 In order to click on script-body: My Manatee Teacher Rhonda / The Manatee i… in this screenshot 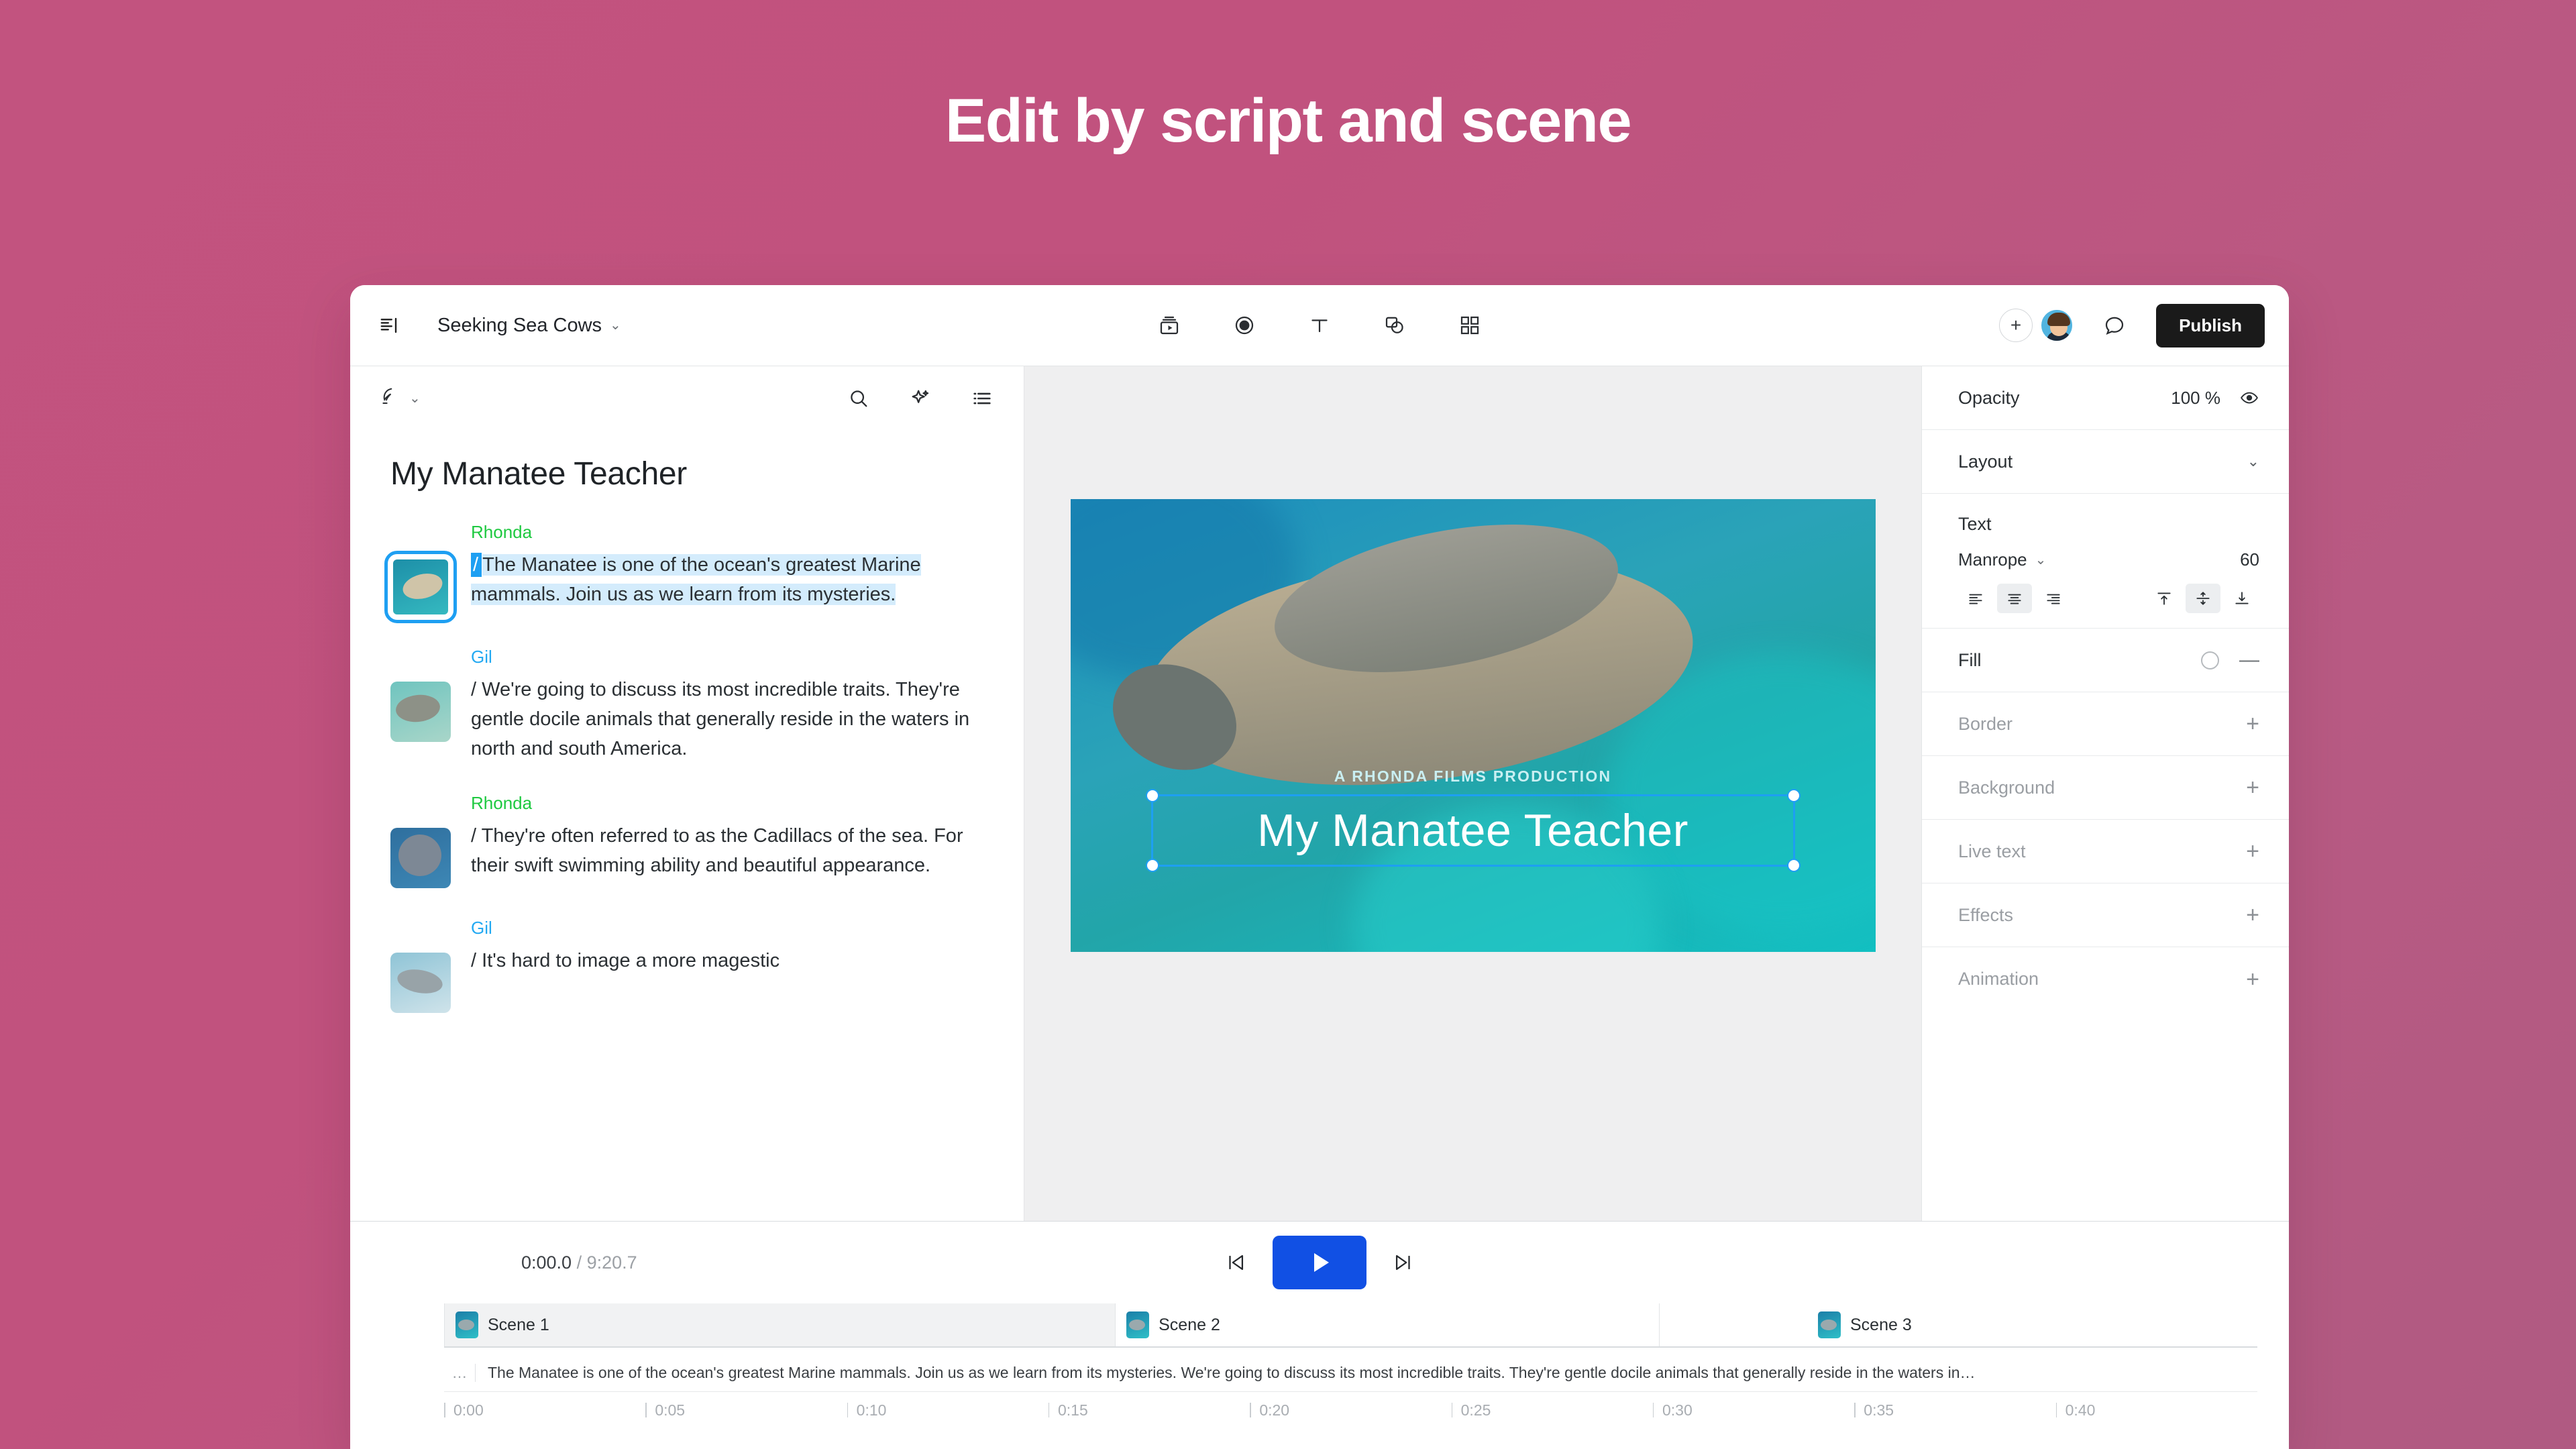, I will do `click(687, 825)`.